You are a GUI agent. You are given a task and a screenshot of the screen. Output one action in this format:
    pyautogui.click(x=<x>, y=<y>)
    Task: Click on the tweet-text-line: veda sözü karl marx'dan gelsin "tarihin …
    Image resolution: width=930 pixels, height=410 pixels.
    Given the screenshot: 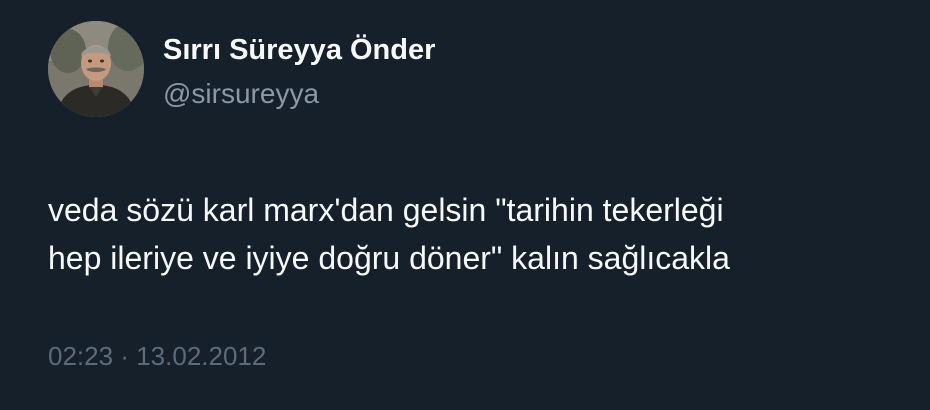 What is the action you would take?
    pyautogui.click(x=386, y=210)
    